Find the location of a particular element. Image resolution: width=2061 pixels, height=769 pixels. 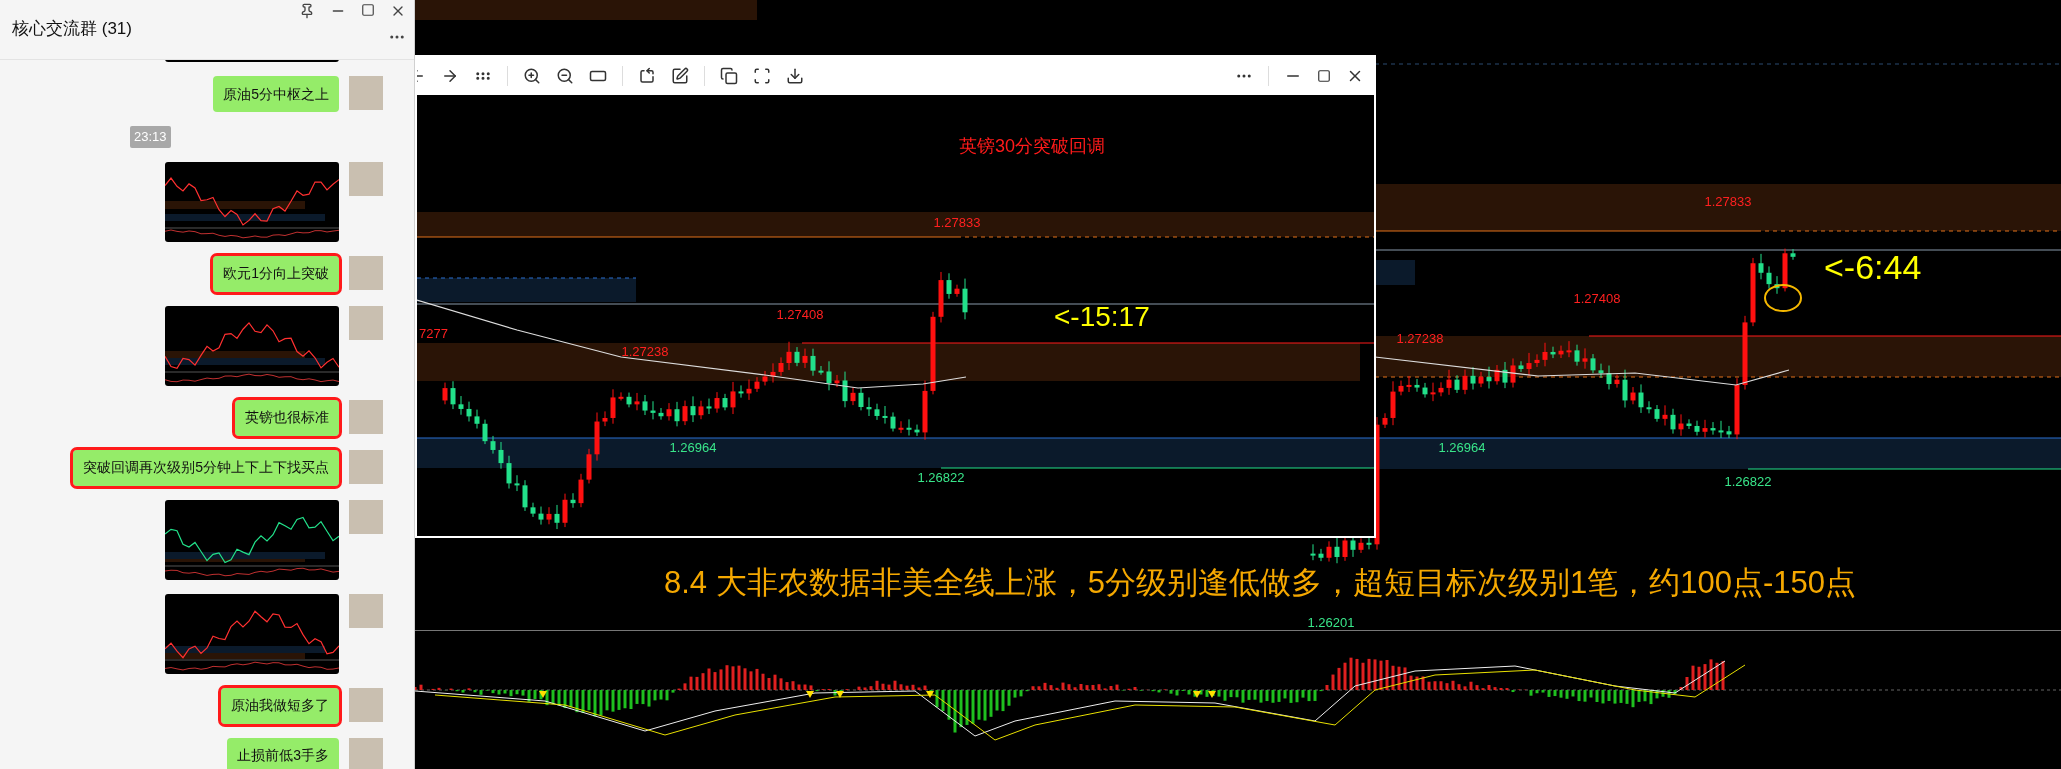

scan-icon is located at coordinates (762, 76).